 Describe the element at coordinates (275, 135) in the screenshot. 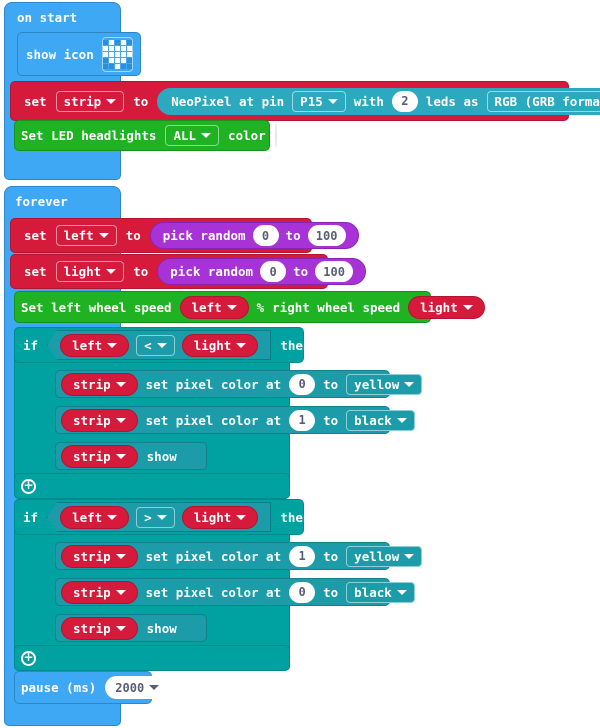

I see `color-swatch` at that location.